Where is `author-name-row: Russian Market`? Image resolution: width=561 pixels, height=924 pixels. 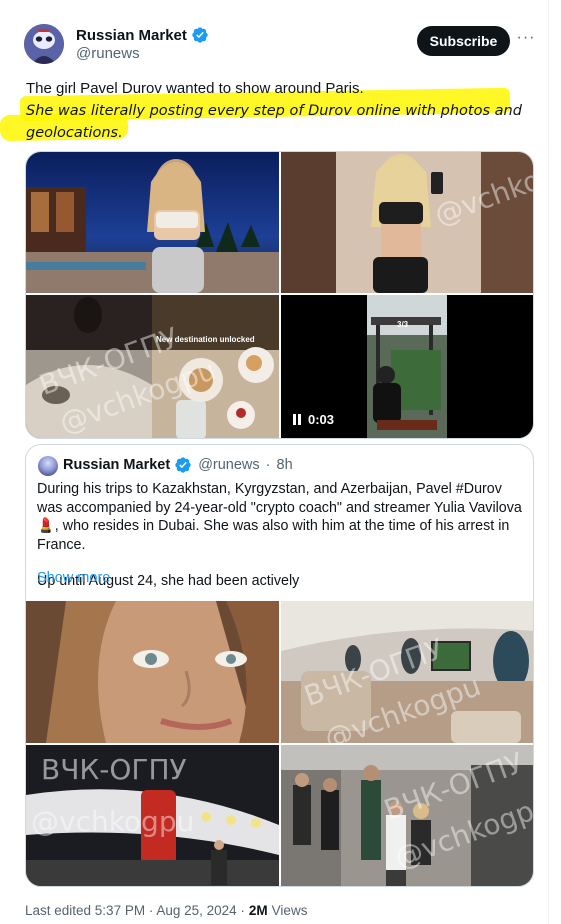 author-name-row: Russian Market is located at coordinates (142, 35).